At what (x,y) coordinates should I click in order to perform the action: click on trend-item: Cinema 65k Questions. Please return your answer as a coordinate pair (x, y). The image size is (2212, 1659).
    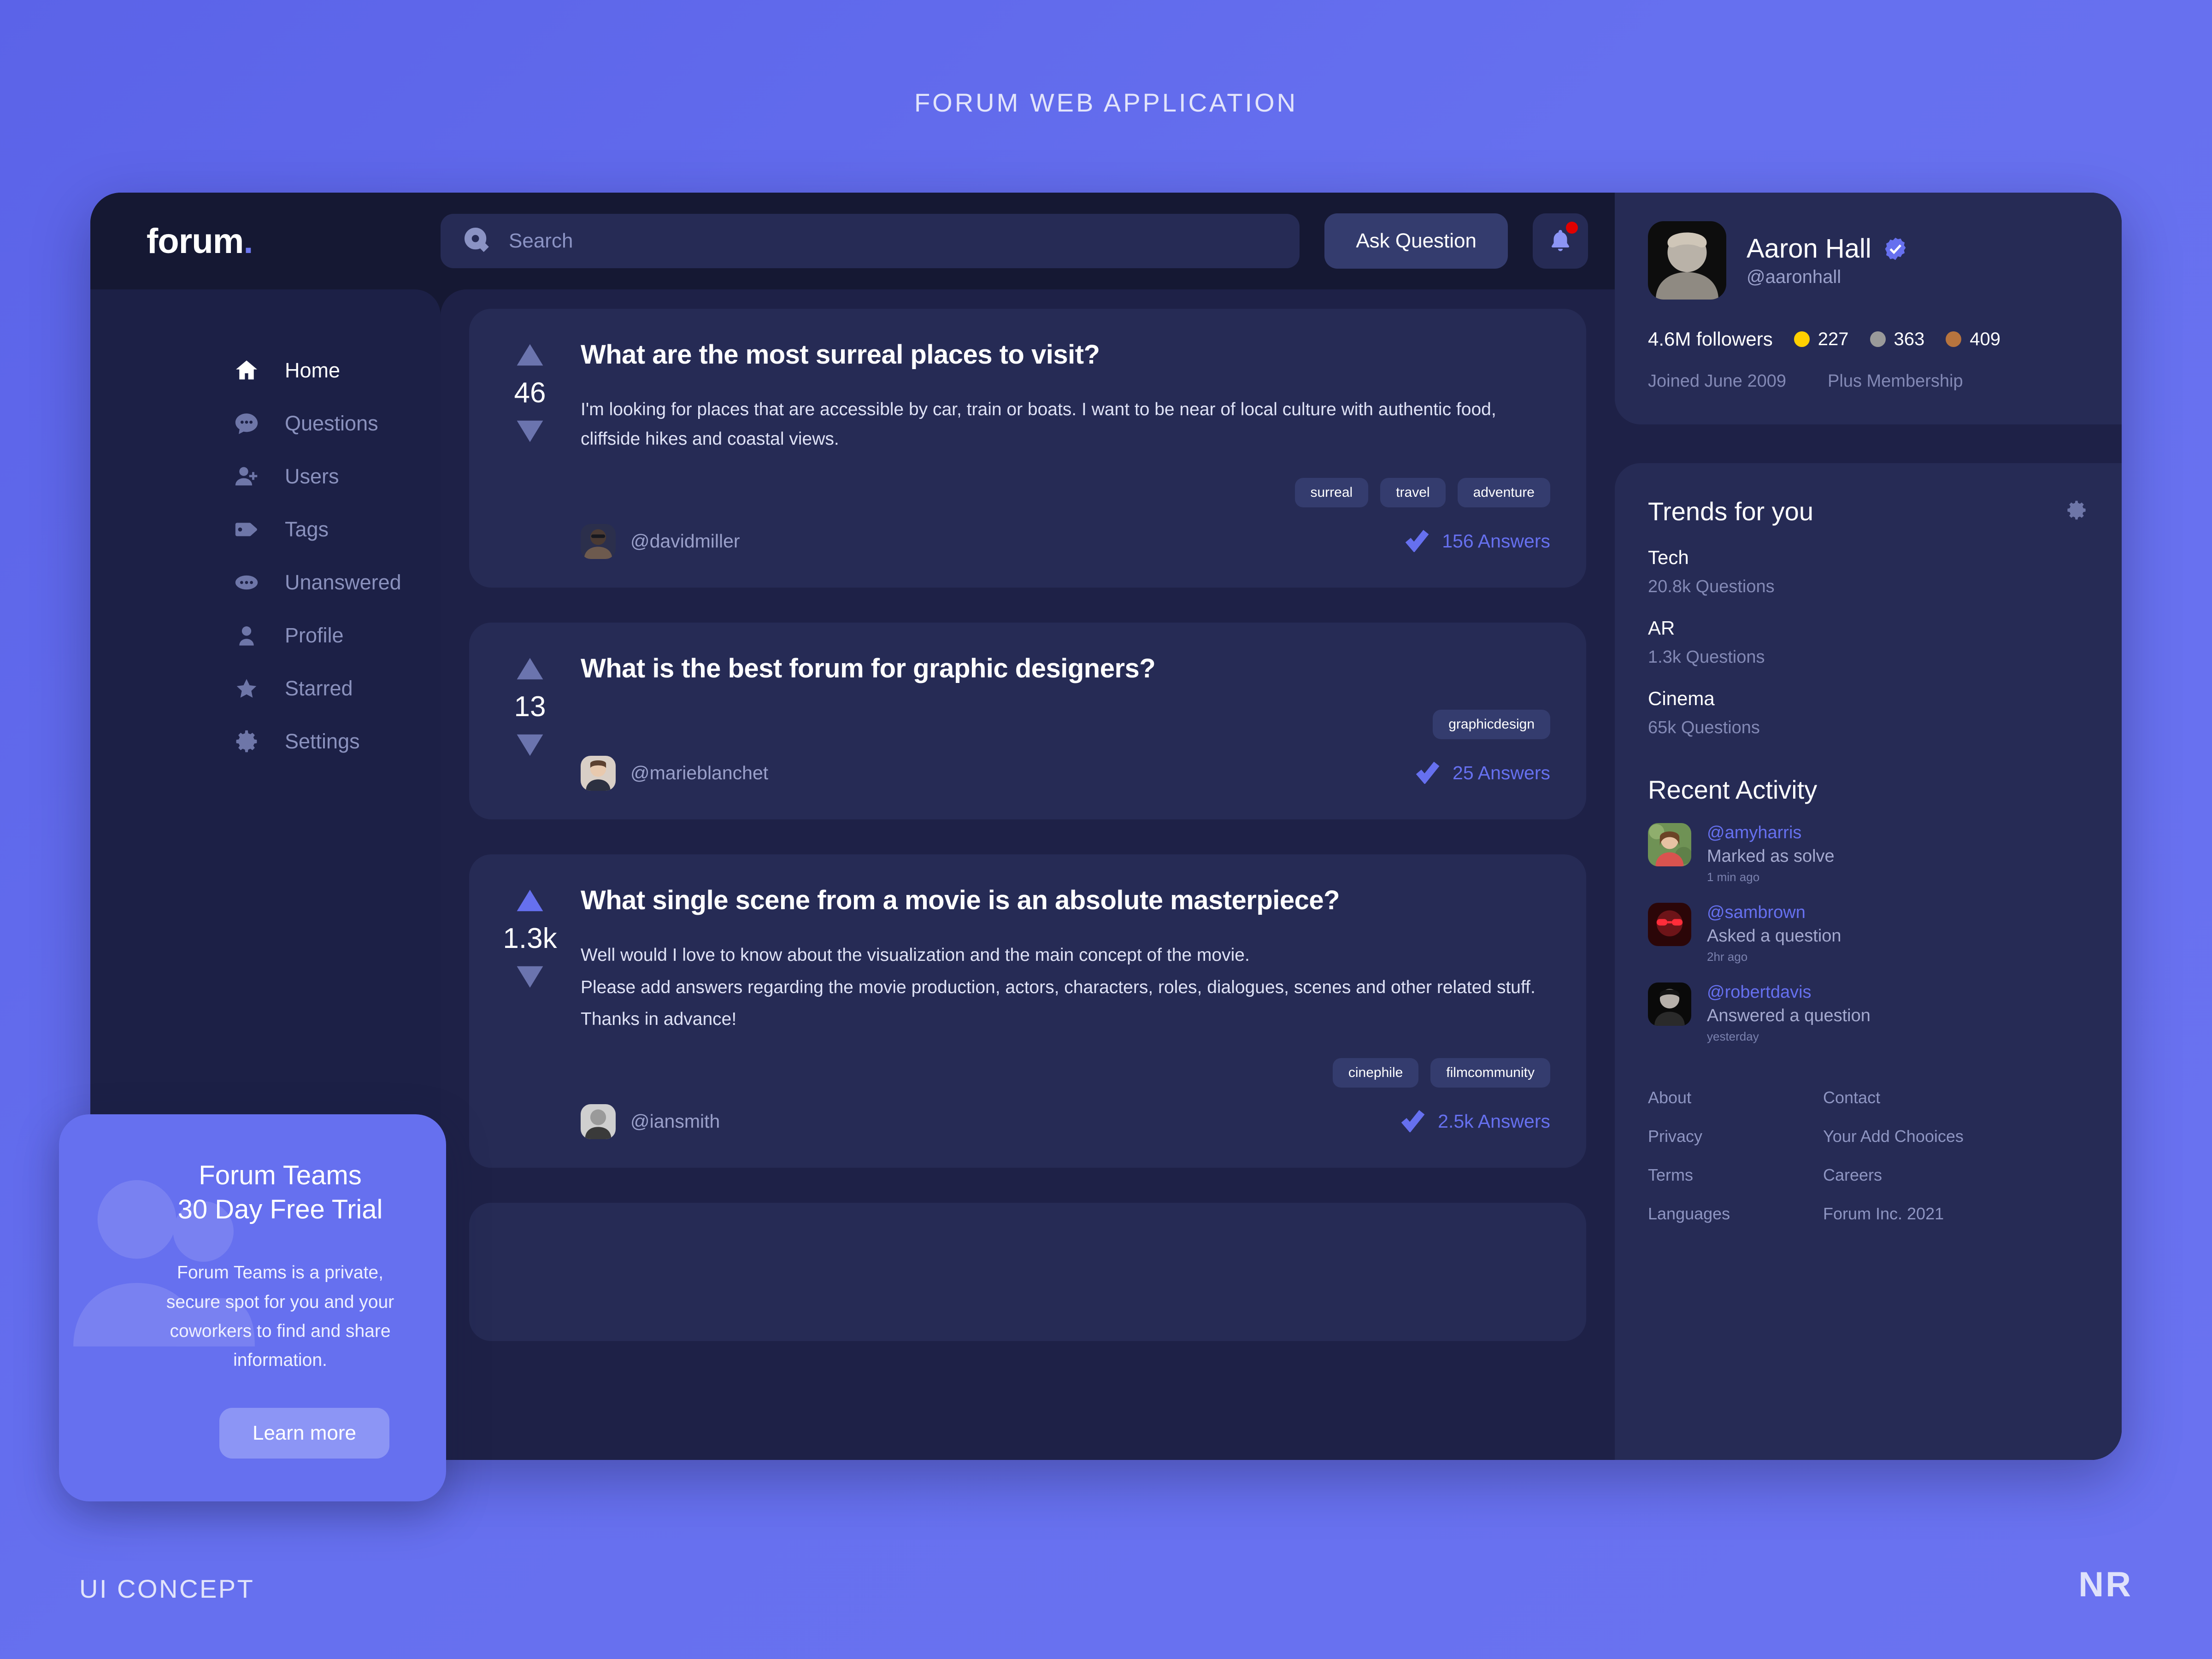
    Looking at the image, I should click on (1868, 713).